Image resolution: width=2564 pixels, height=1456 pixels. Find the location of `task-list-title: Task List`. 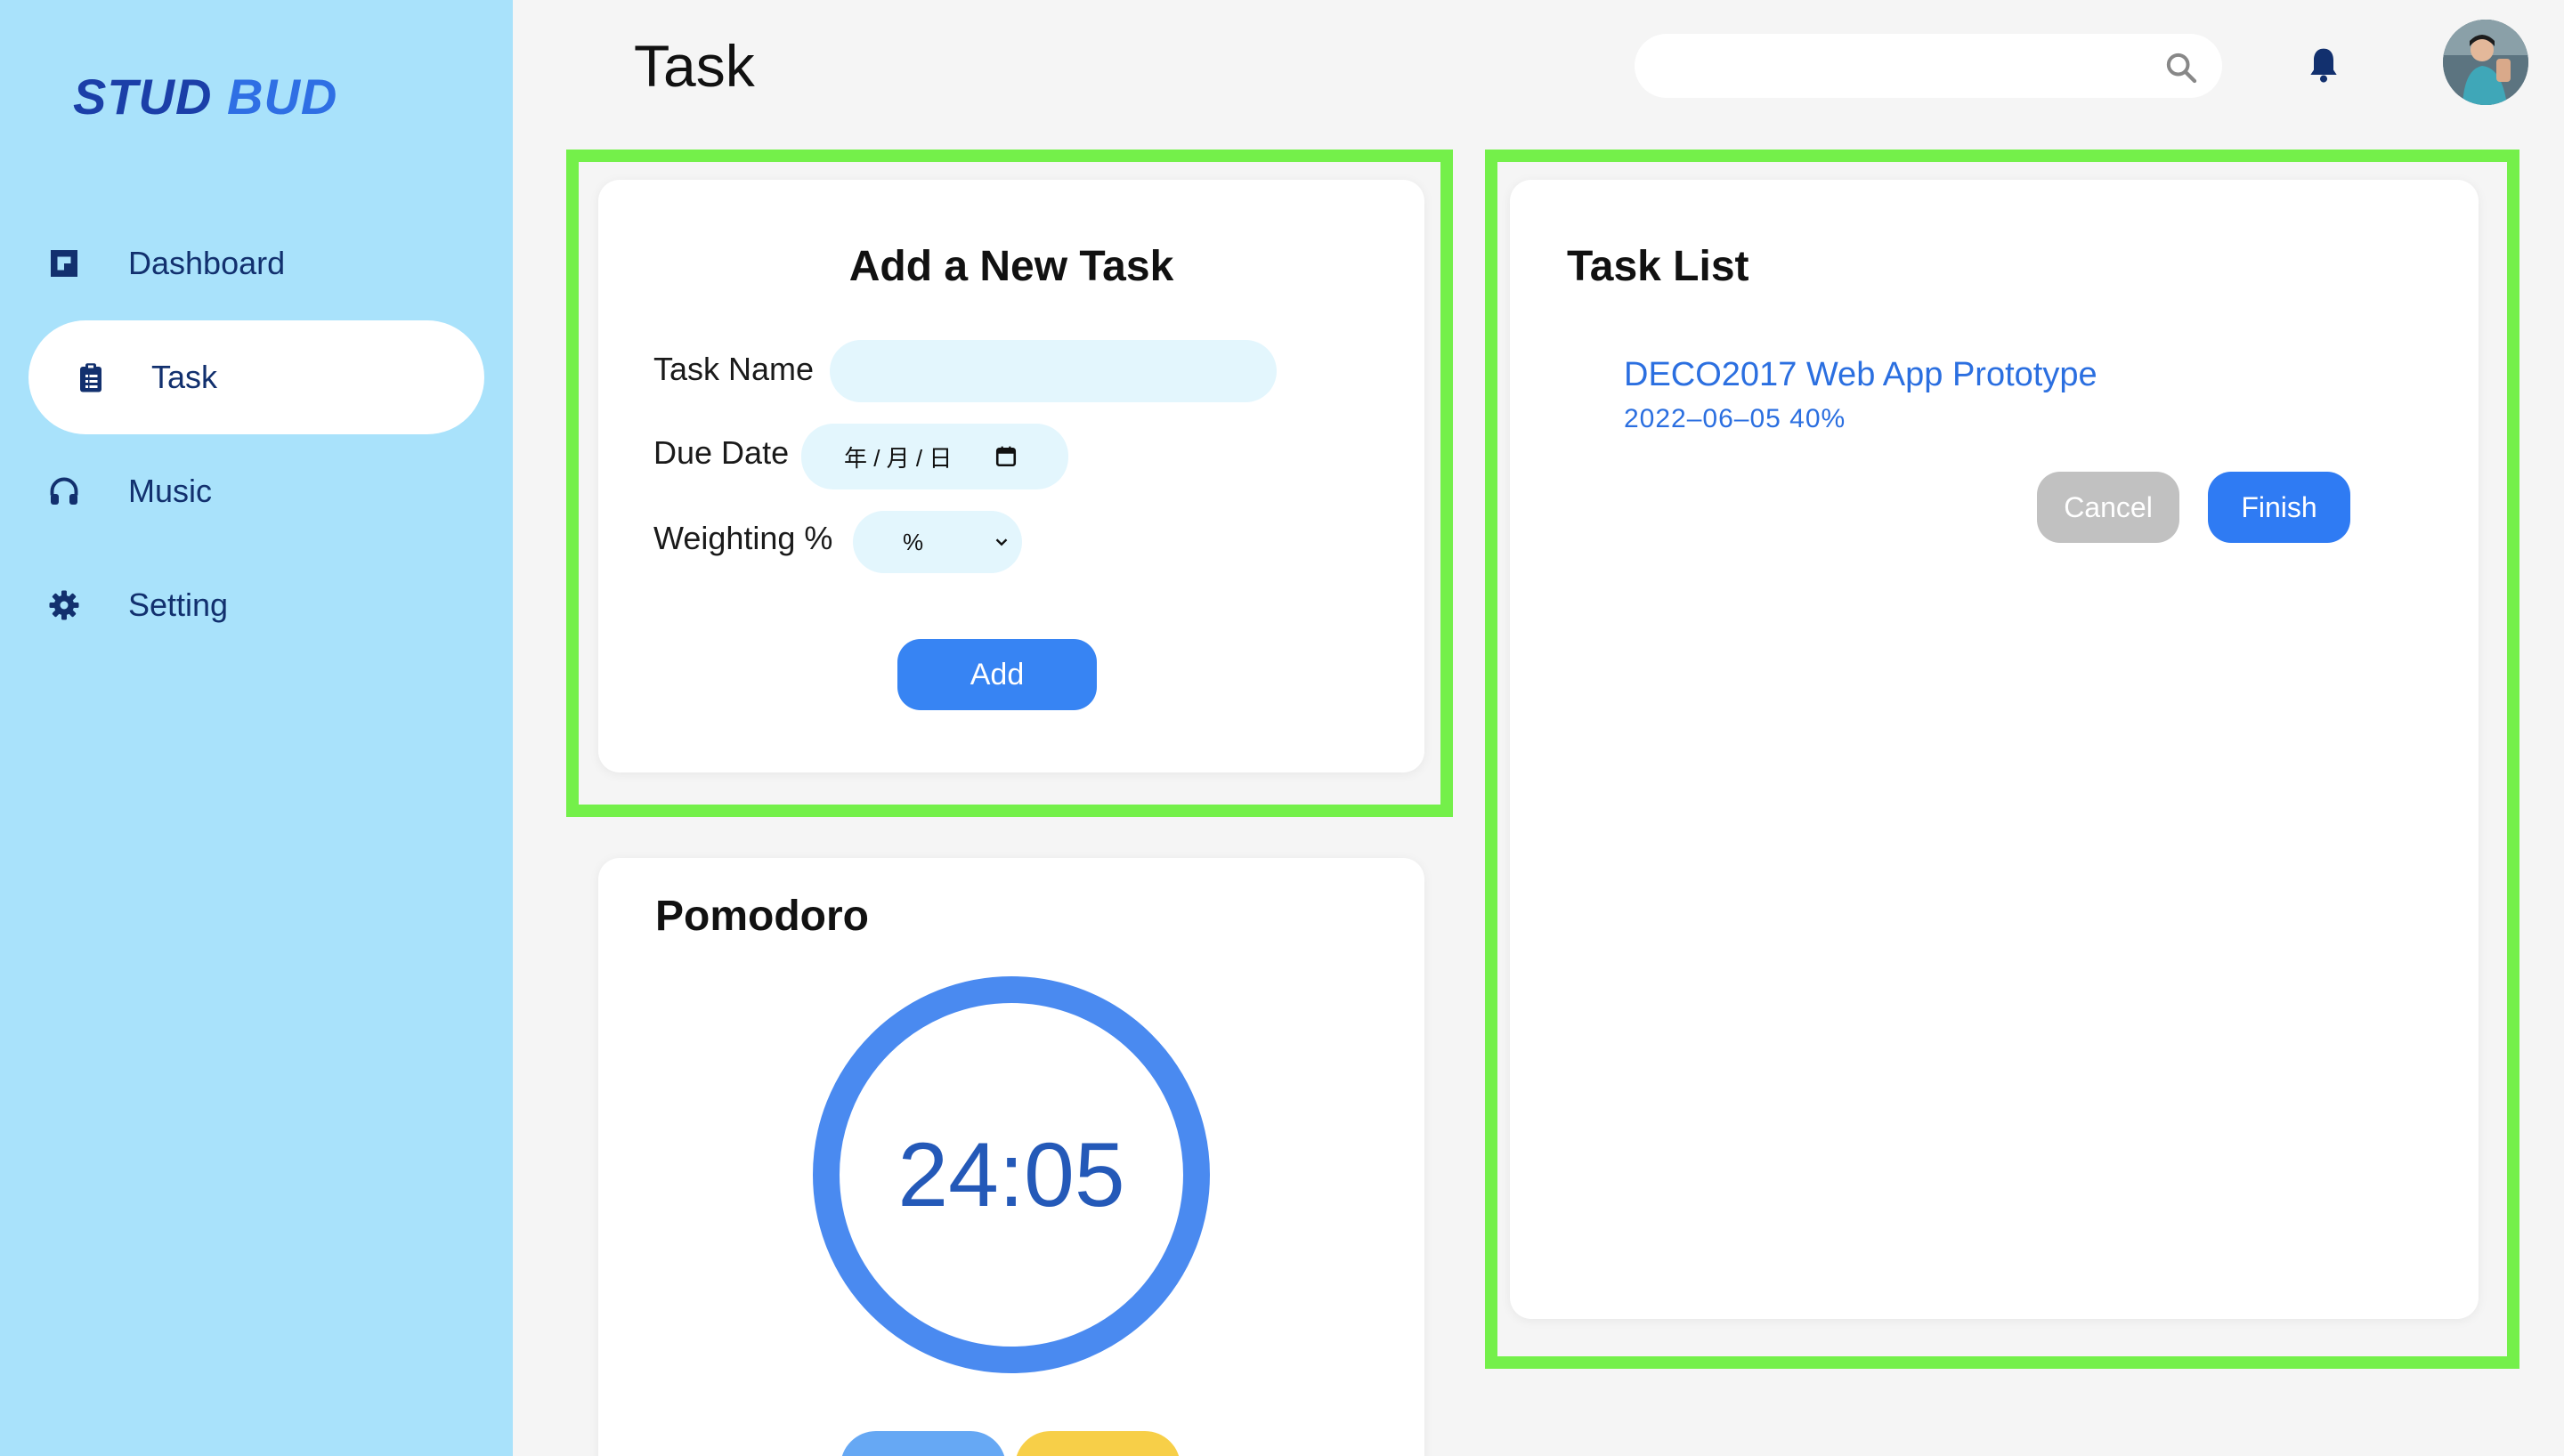

task-list-title: Task List is located at coordinates (1658, 266).